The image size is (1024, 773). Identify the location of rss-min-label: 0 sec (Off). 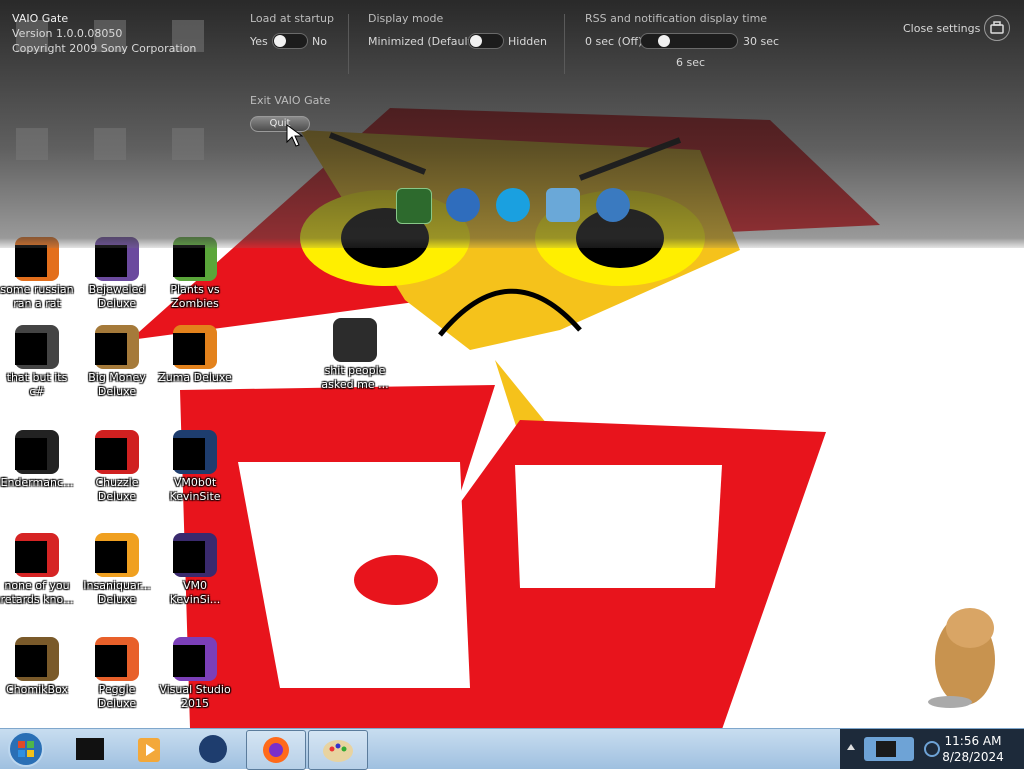
(614, 41).